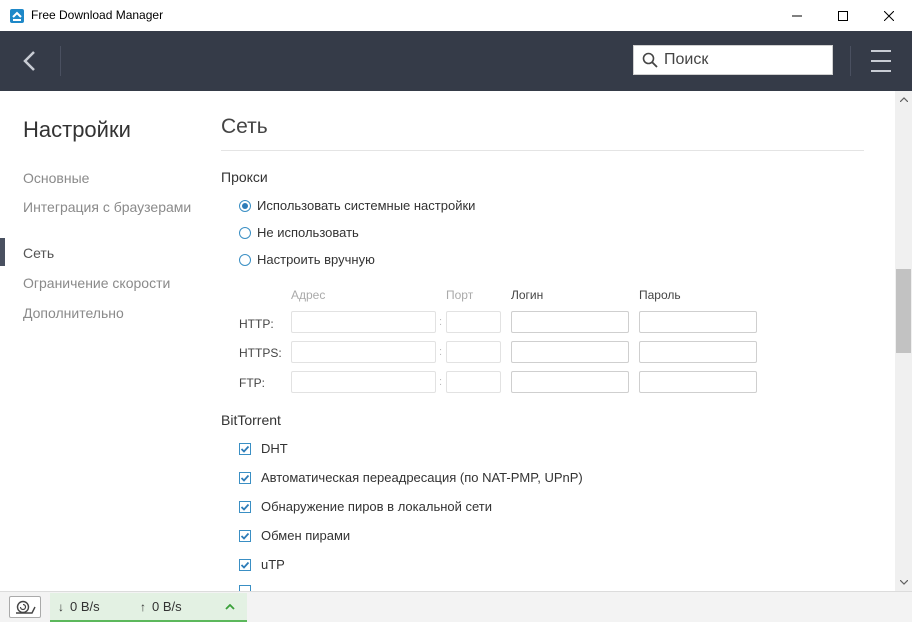 The image size is (912, 622). What do you see at coordinates (473, 382) in the screenshot?
I see `ftp-port-field` at bounding box center [473, 382].